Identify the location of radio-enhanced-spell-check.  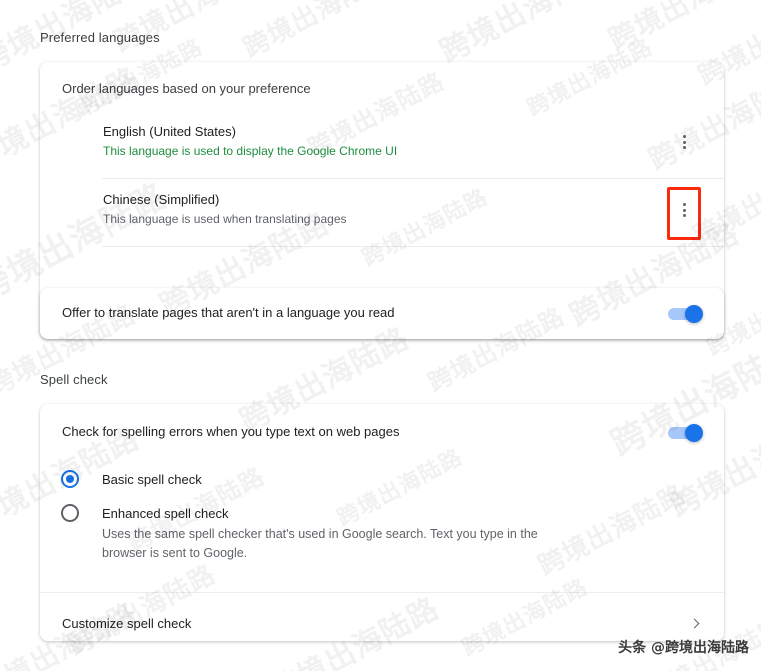
(70, 513).